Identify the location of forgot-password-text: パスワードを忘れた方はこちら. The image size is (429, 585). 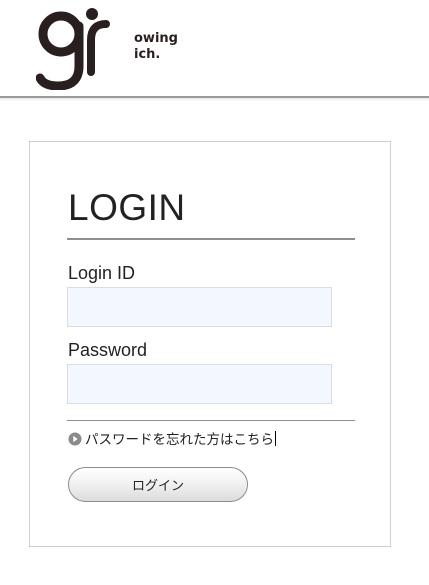
(179, 440).